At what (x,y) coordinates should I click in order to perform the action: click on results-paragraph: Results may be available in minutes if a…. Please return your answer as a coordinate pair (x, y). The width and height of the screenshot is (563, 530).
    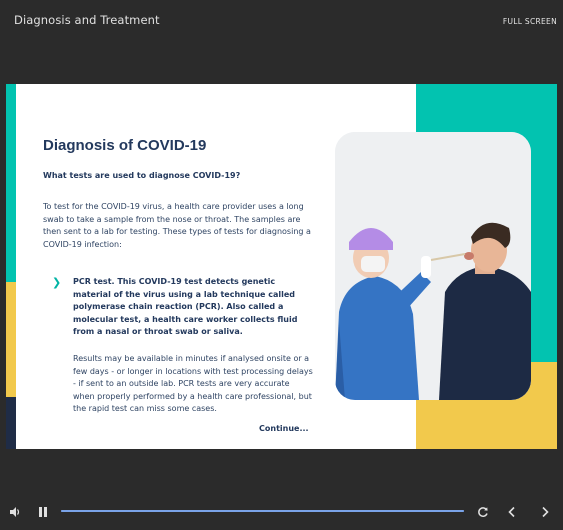
    Looking at the image, I should click on (193, 383).